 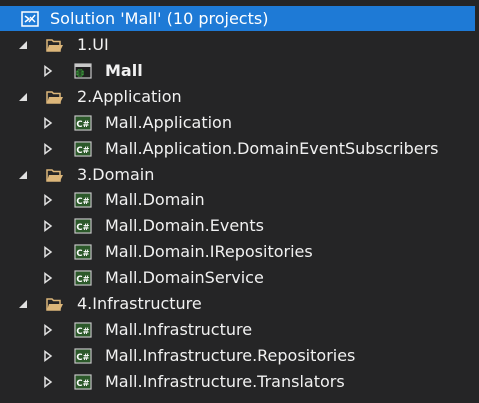 What do you see at coordinates (239, 123) in the screenshot?
I see `project-node: C# Mall.Application` at bounding box center [239, 123].